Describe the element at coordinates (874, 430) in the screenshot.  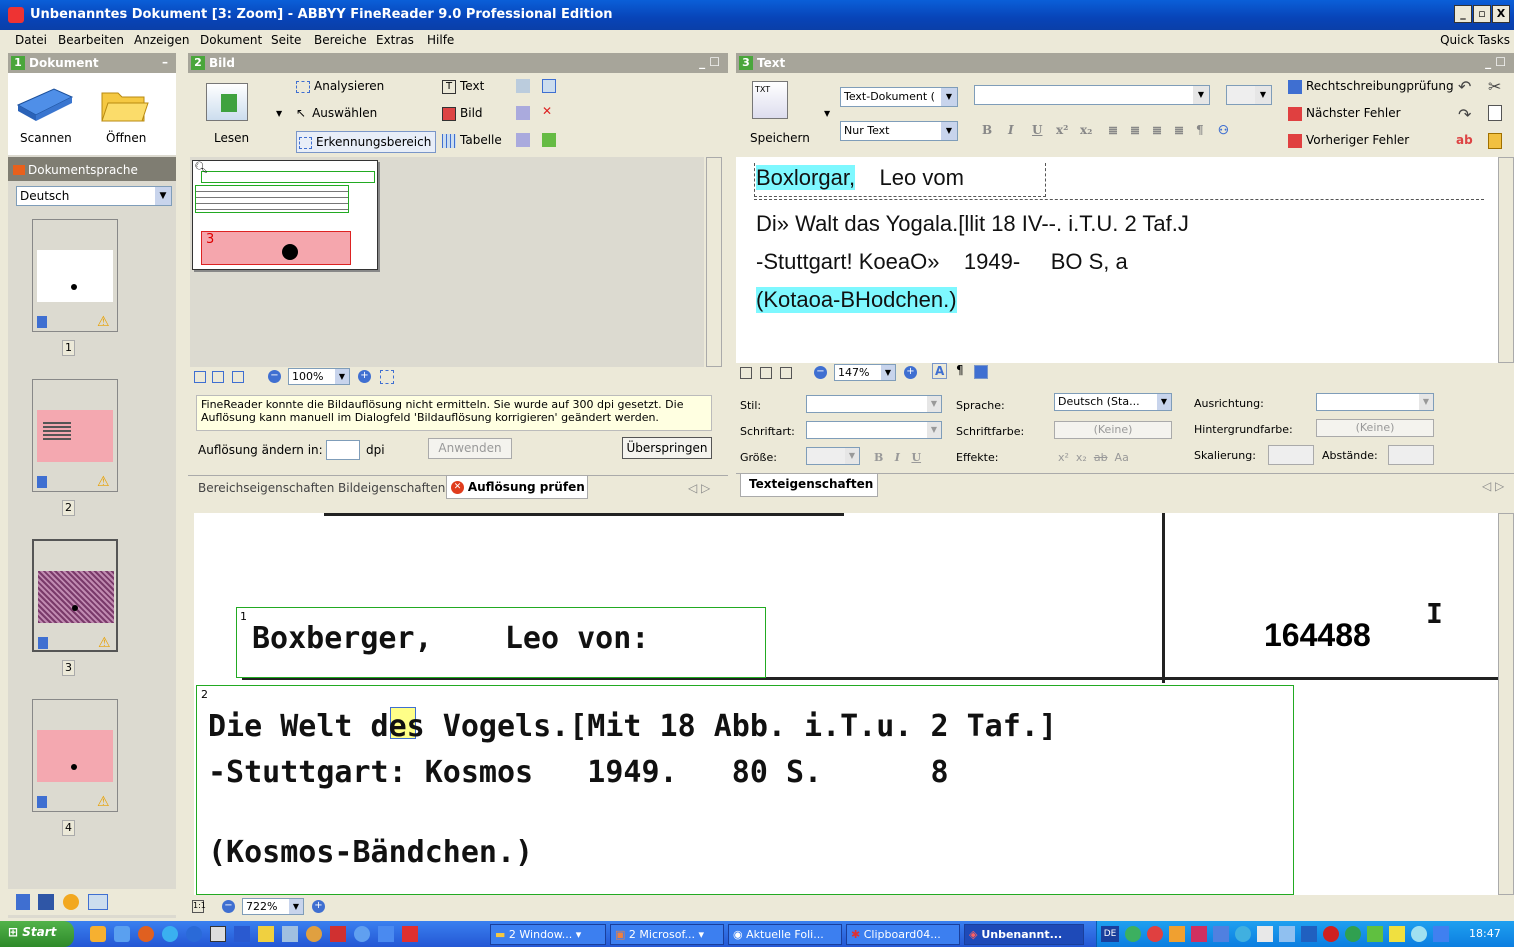
I see `font-name-select: ▼` at that location.